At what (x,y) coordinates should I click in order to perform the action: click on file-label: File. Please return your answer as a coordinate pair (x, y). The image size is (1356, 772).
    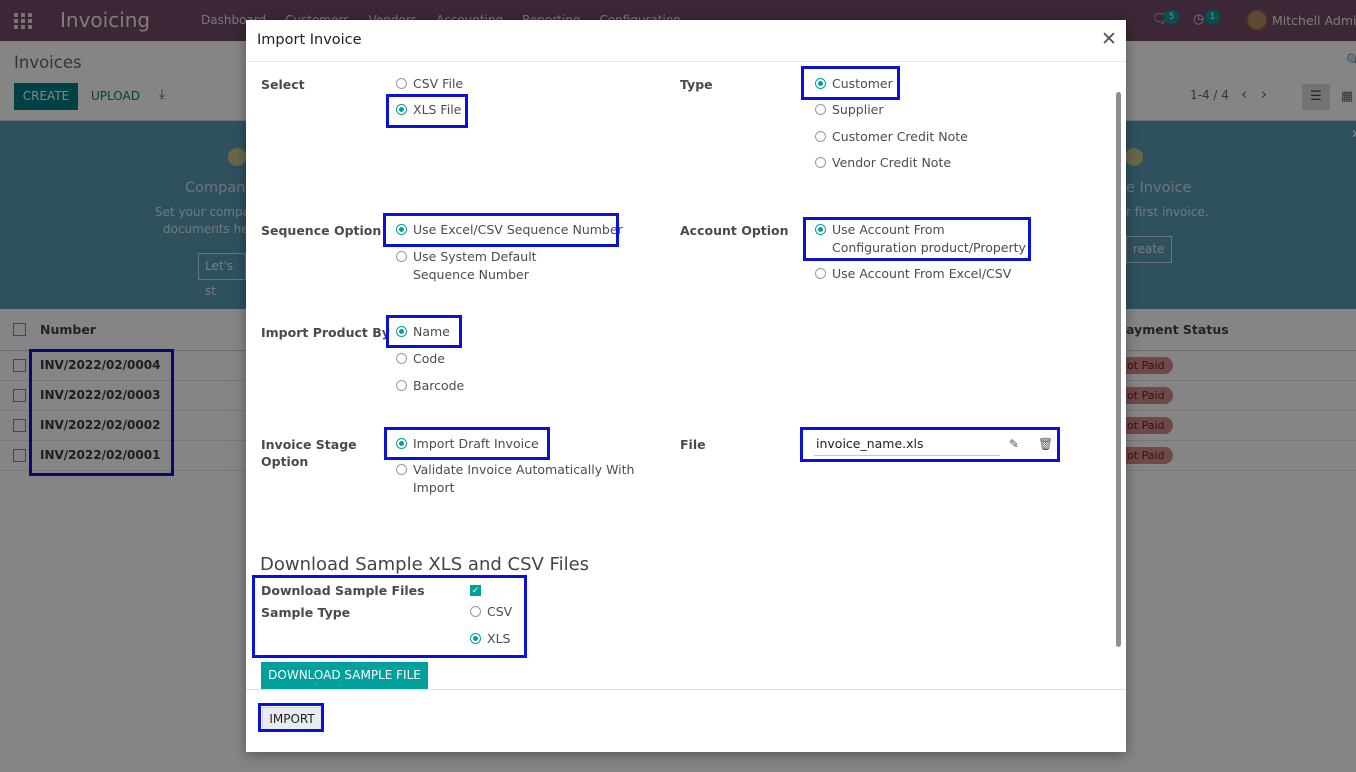
    Looking at the image, I should click on (693, 444).